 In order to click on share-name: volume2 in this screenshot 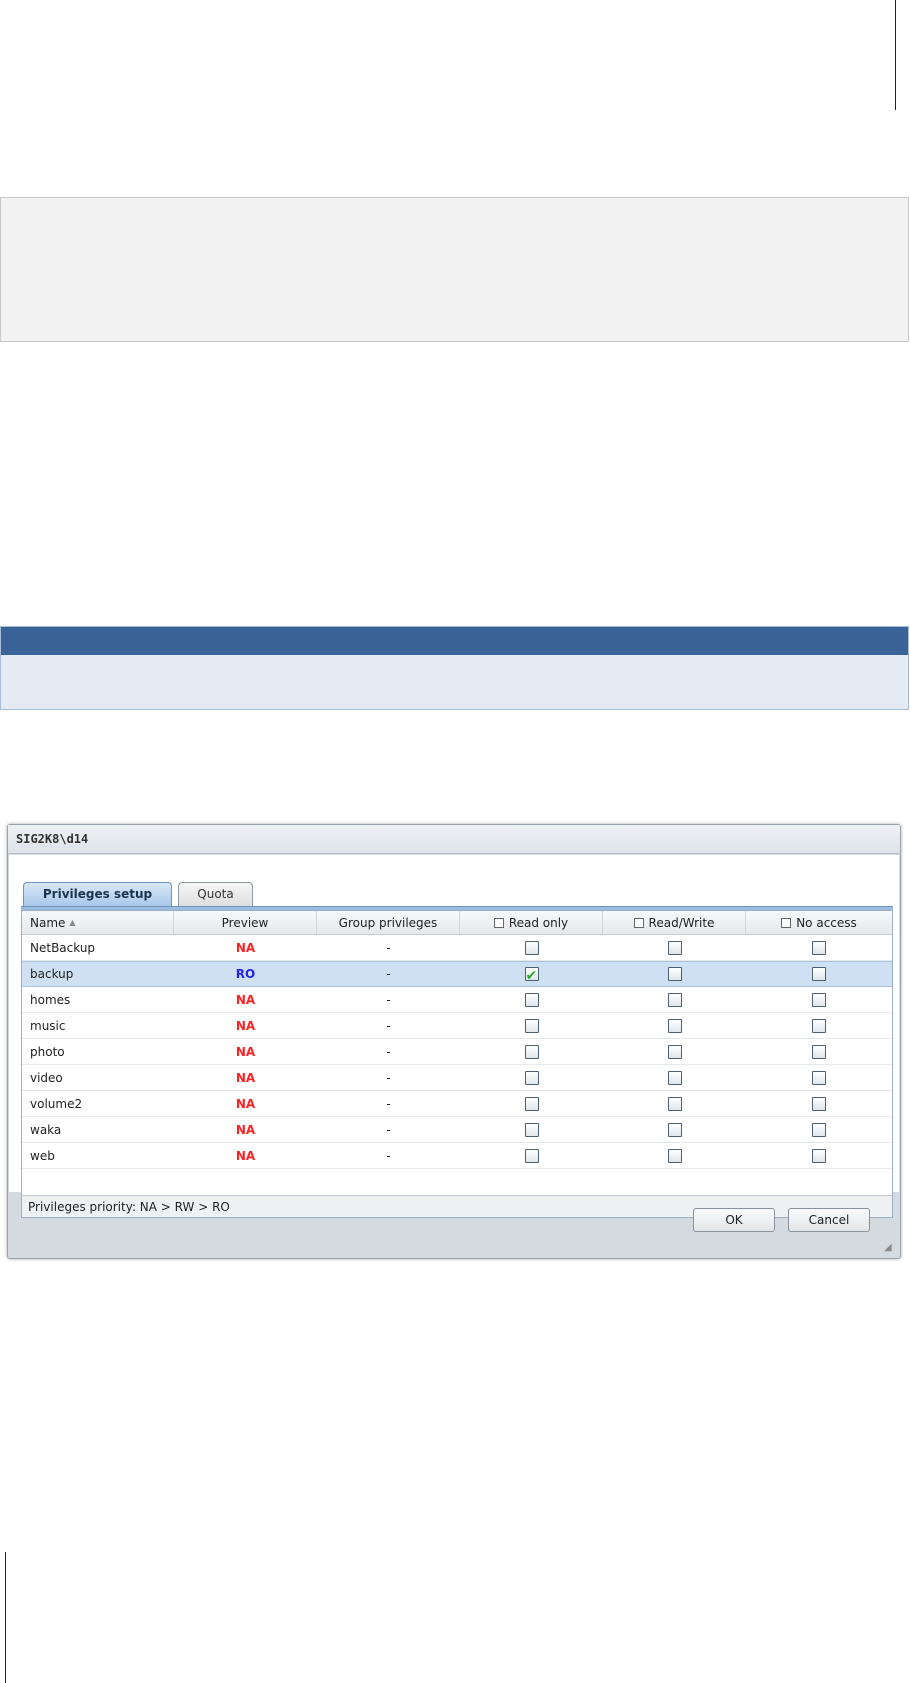, I will do `click(56, 1103)`.